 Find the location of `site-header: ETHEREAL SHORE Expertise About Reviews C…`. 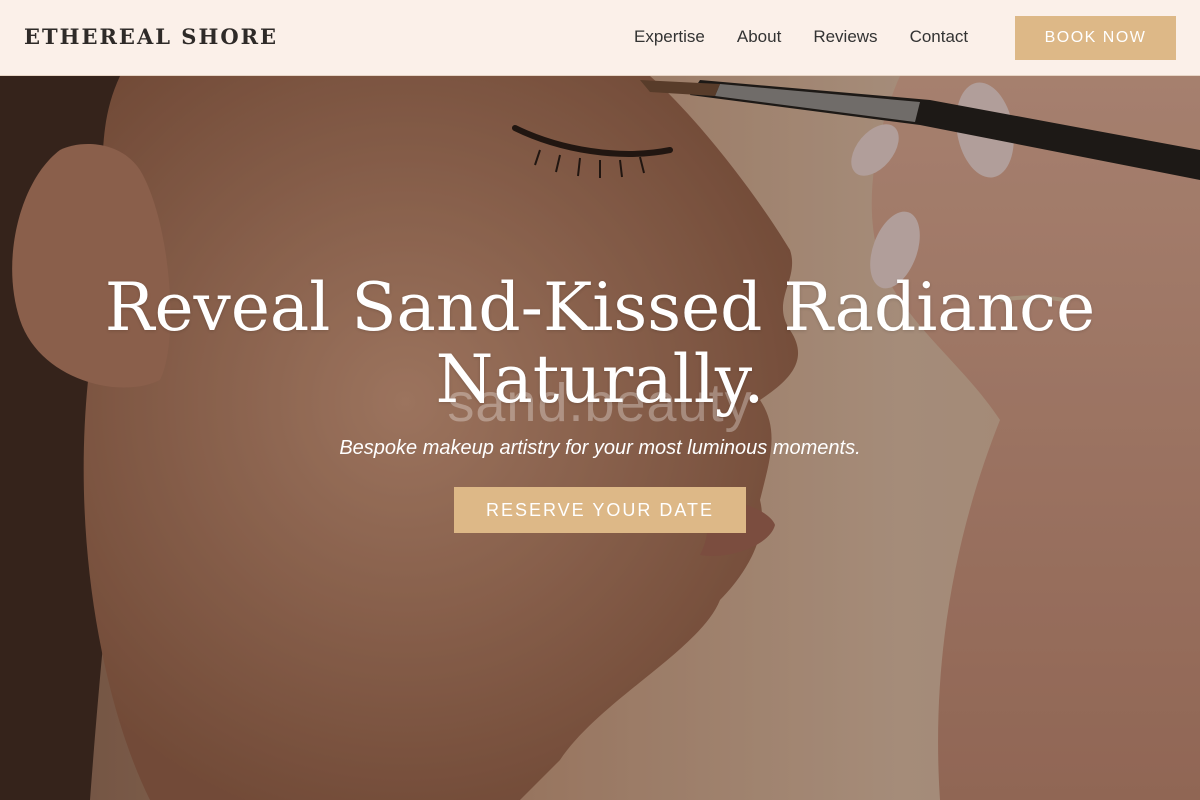

site-header: ETHEREAL SHORE Expertise About Reviews C… is located at coordinates (600, 38).